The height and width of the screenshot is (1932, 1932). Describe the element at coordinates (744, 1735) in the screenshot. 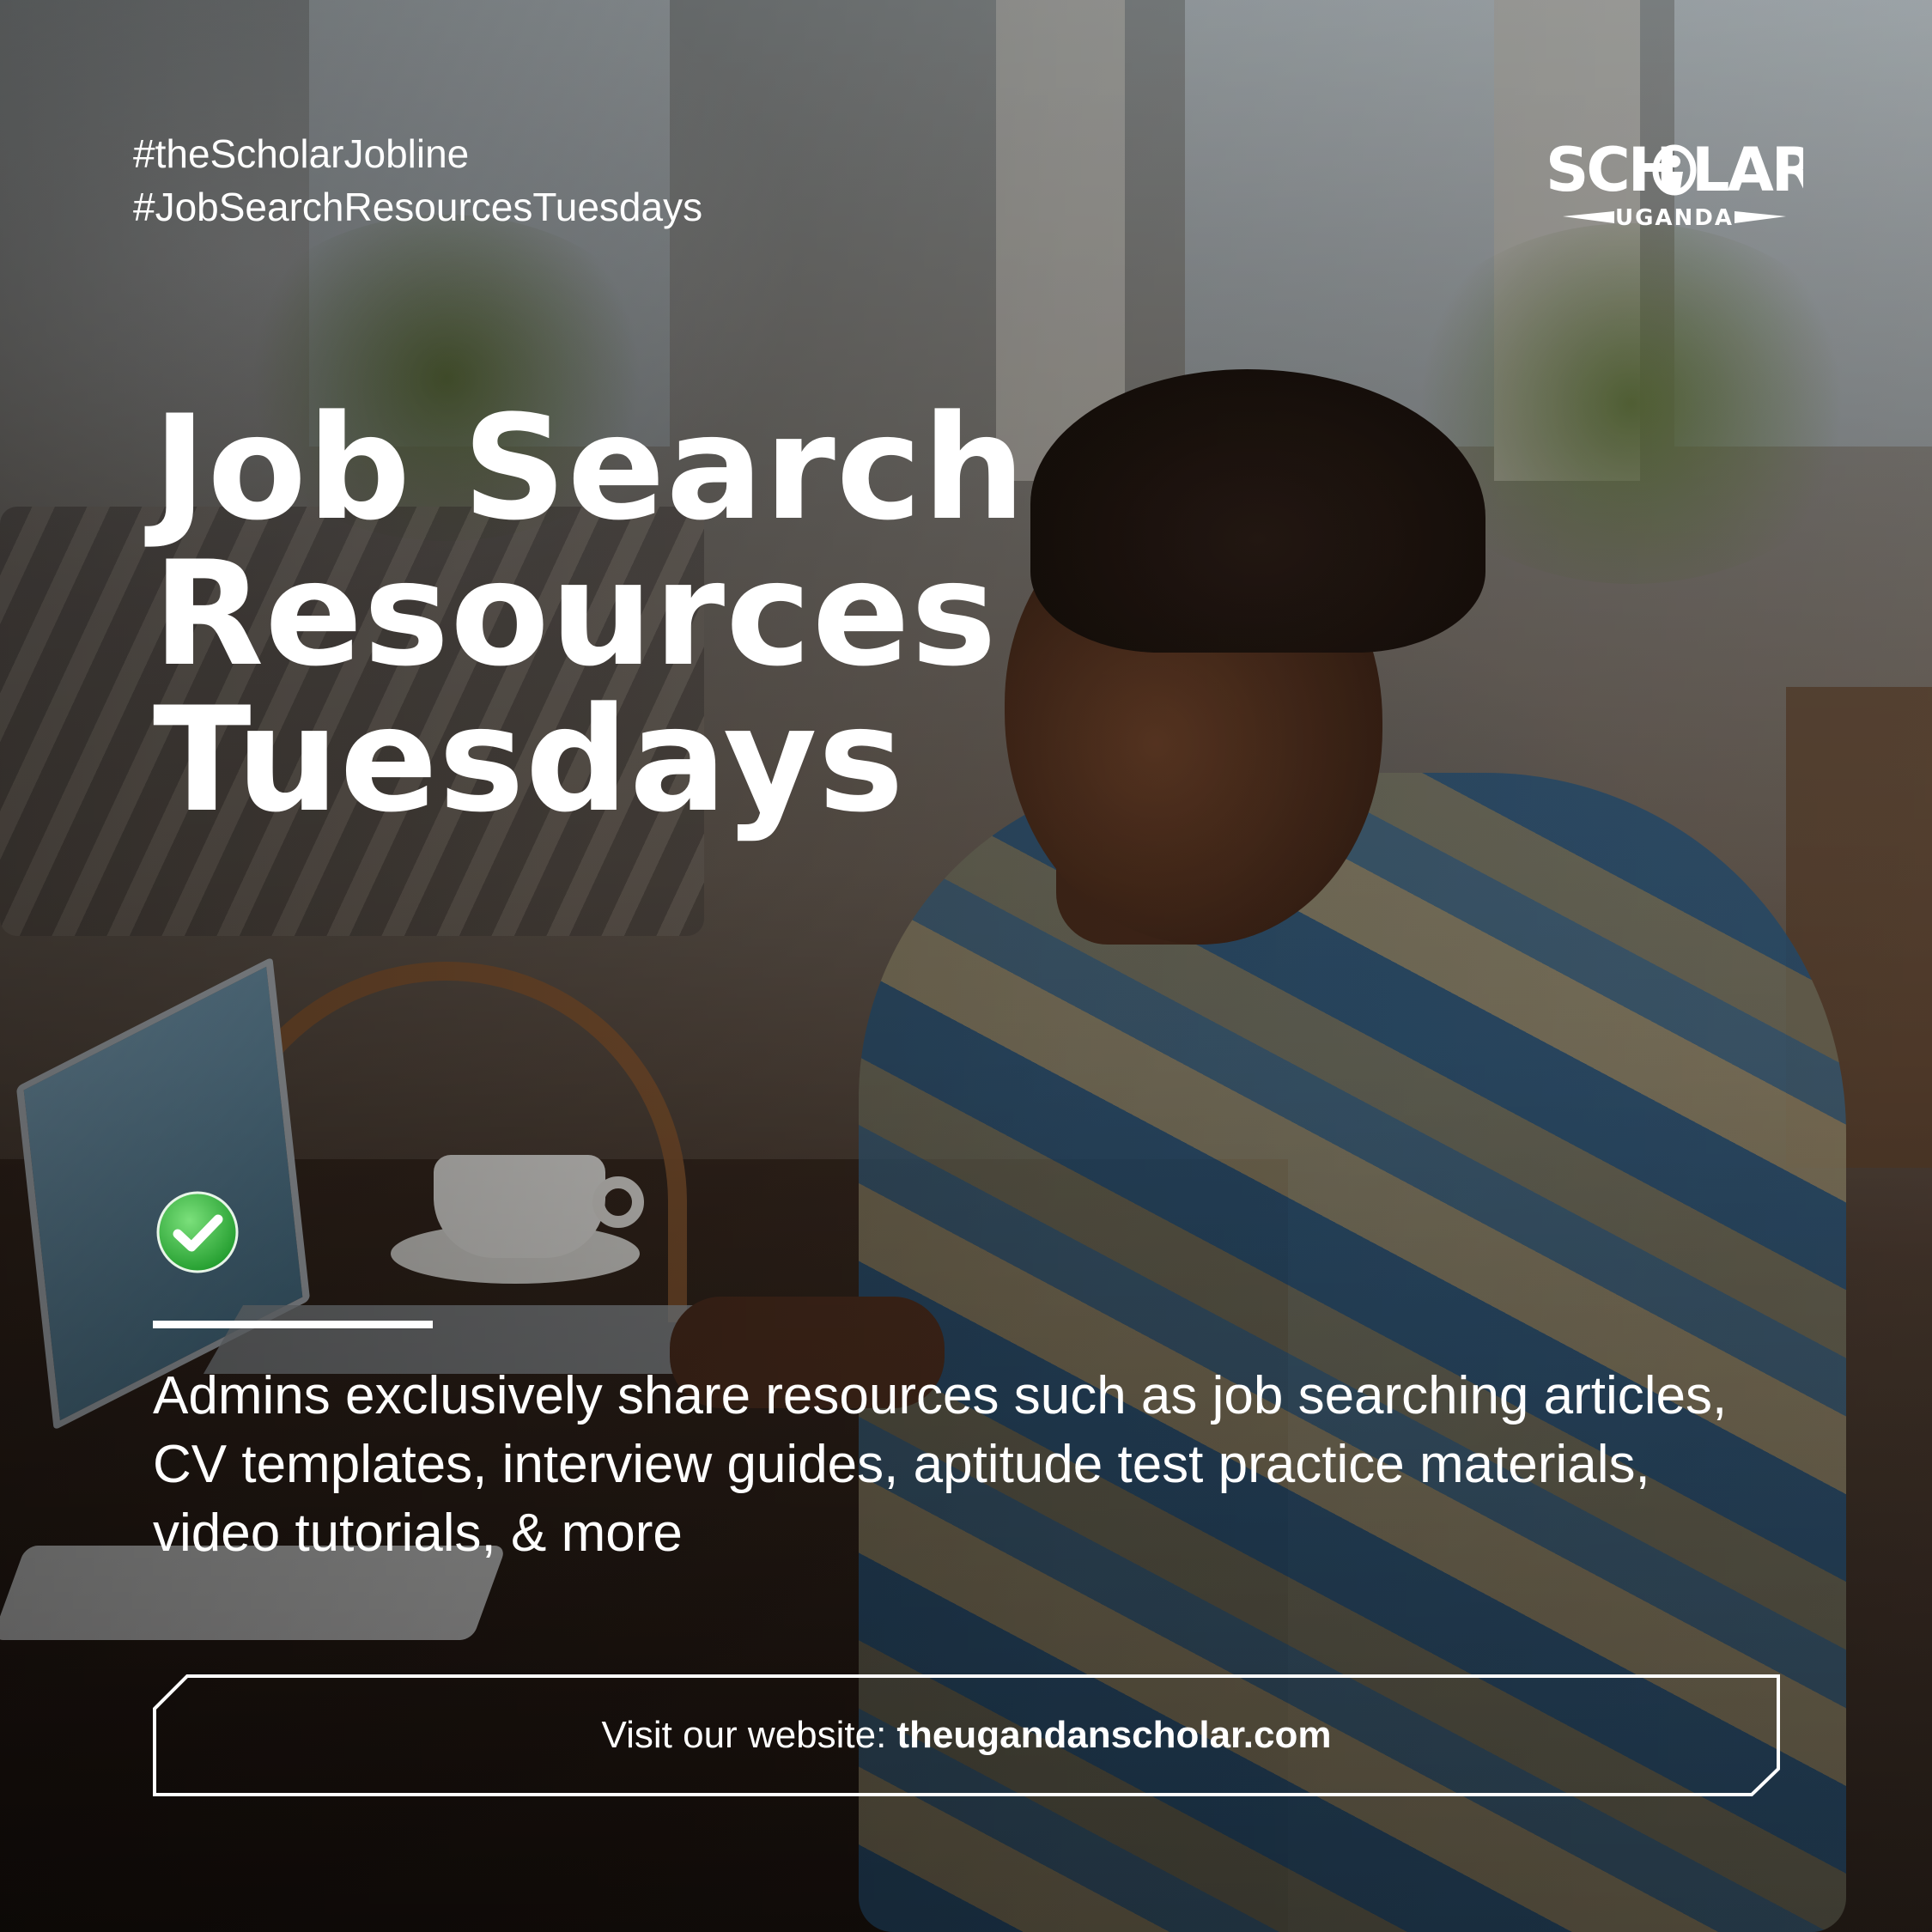

I see `cta-prefix: Visit our website:` at that location.